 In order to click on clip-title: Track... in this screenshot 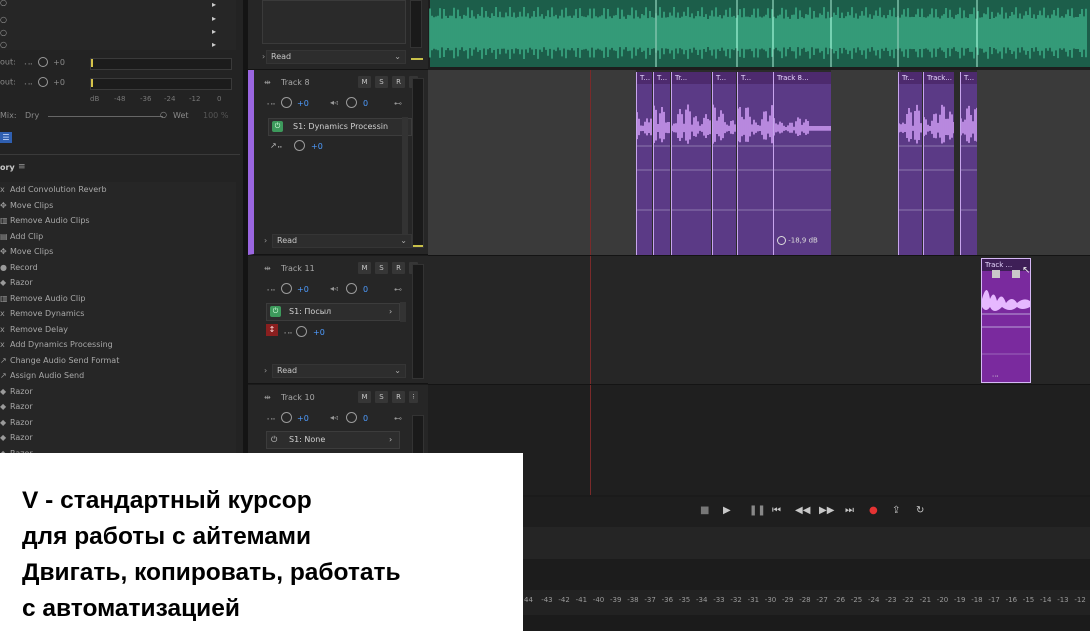, I will do `click(939, 78)`.